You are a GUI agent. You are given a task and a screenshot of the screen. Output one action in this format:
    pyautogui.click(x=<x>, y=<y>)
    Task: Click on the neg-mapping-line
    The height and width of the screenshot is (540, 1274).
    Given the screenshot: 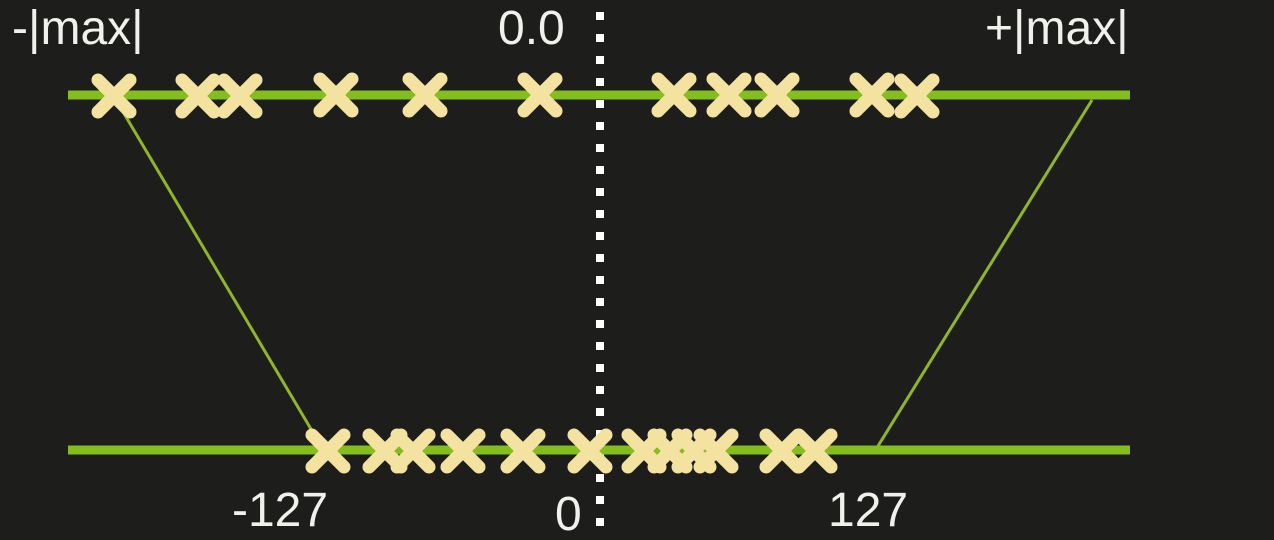 What is the action you would take?
    pyautogui.click(x=218, y=273)
    